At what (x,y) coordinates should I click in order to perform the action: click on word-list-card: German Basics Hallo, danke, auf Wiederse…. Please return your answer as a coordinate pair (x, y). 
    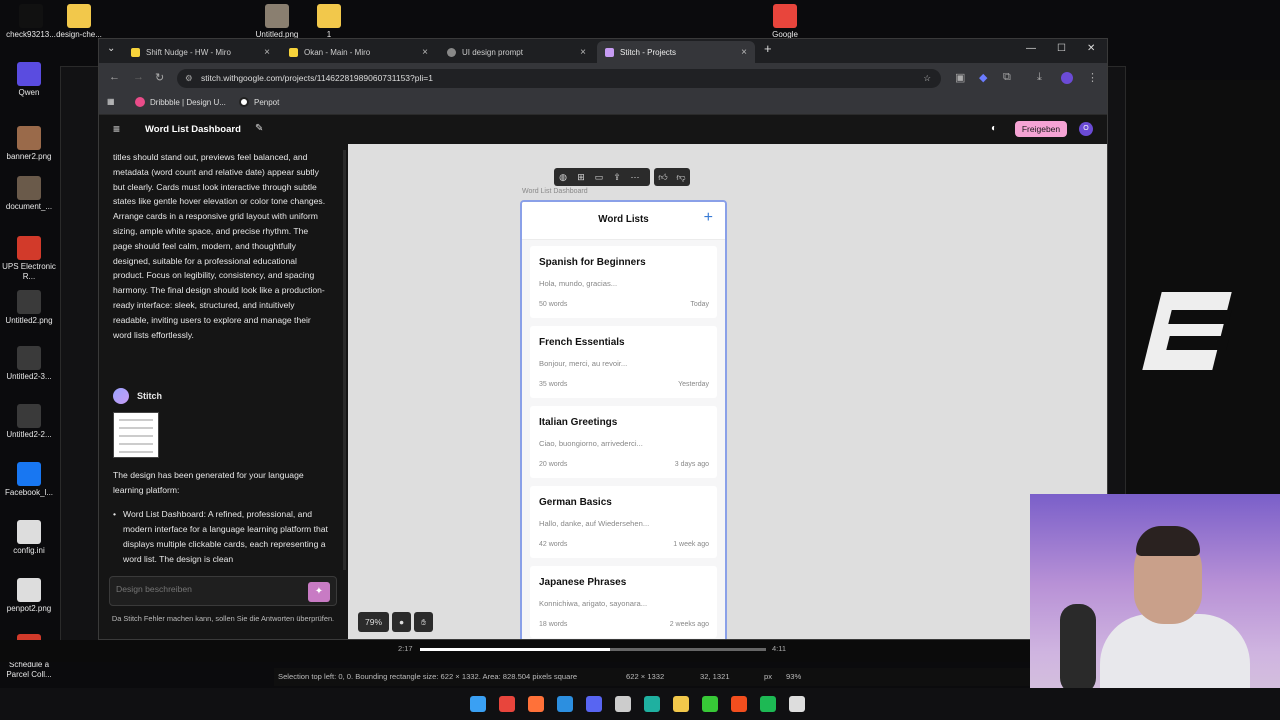
    Looking at the image, I should click on (623, 522).